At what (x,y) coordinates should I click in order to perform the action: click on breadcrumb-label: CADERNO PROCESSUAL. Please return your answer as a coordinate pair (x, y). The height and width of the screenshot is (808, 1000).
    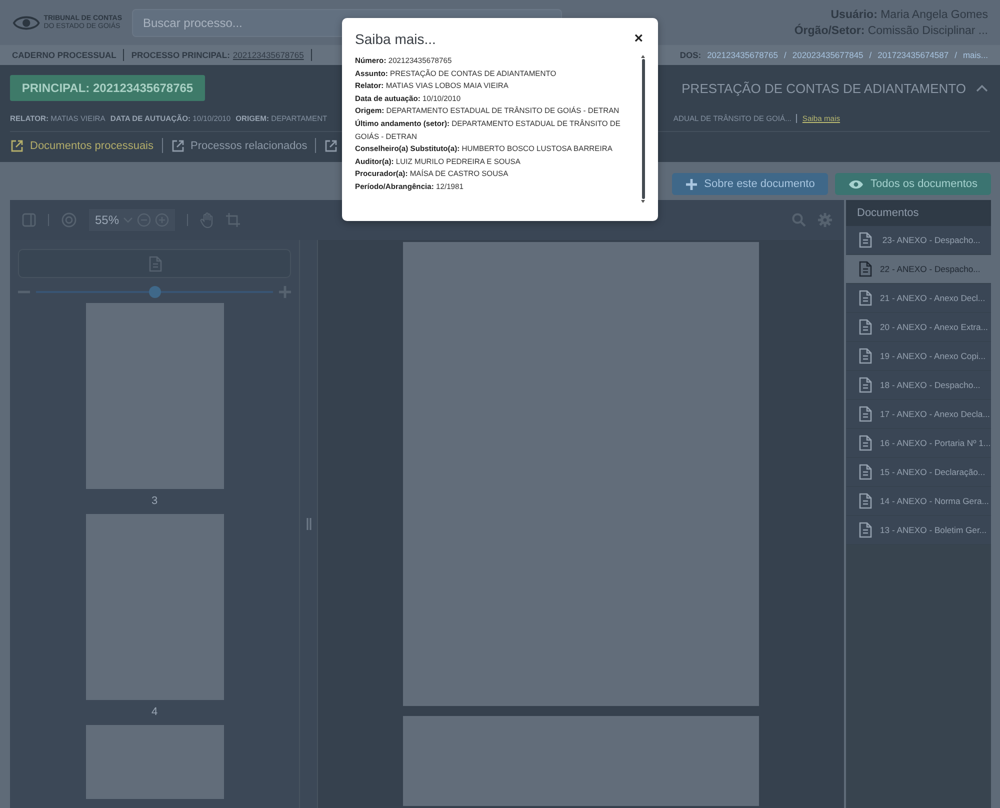
    Looking at the image, I should click on (64, 55).